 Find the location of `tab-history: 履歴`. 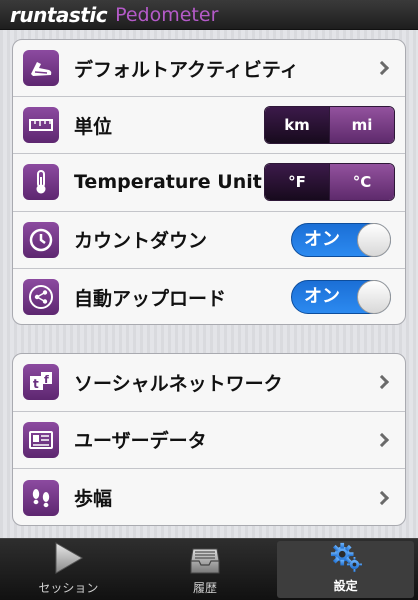

tab-history: 履歴 is located at coordinates (205, 569).